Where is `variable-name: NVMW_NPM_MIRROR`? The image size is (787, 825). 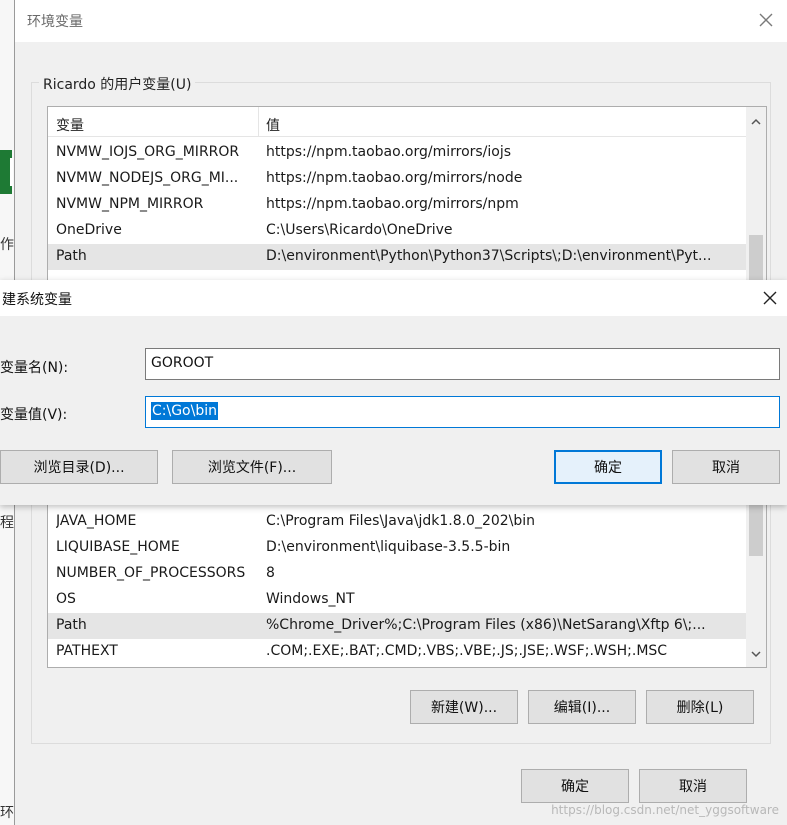
variable-name: NVMW_NPM_MIRROR is located at coordinates (130, 204).